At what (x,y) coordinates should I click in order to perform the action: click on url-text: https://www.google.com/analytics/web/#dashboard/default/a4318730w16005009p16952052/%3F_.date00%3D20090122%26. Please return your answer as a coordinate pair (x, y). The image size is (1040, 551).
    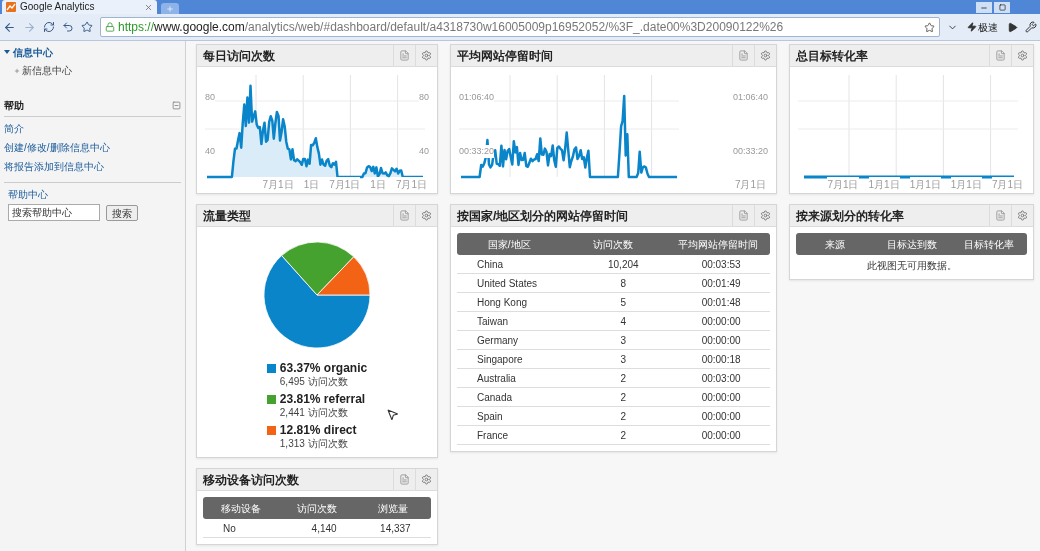
    Looking at the image, I should click on (451, 27).